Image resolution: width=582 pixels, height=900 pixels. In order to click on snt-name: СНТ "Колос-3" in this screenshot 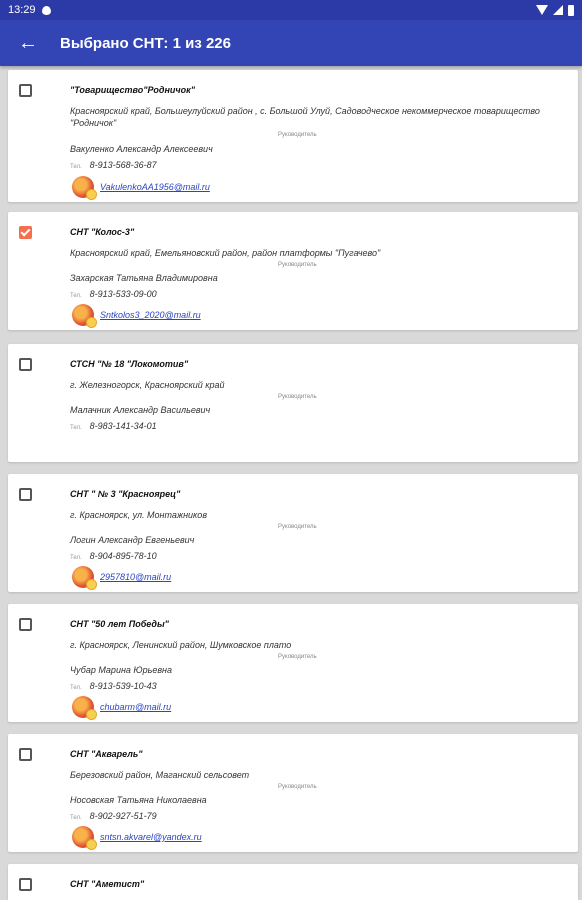, I will do `click(102, 232)`.